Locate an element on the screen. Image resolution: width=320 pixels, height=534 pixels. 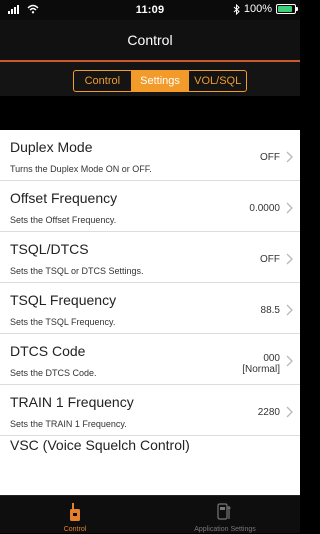
setting-title: Offset Frequency is located at coordinates (64, 198).